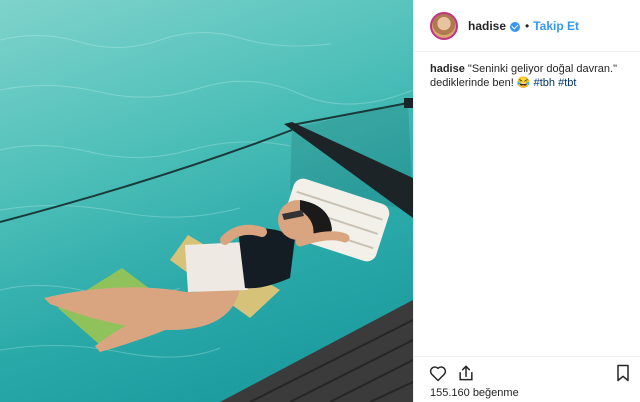 This screenshot has width=640, height=402. Describe the element at coordinates (623, 373) in the screenshot. I see `bookmark-icon` at that location.